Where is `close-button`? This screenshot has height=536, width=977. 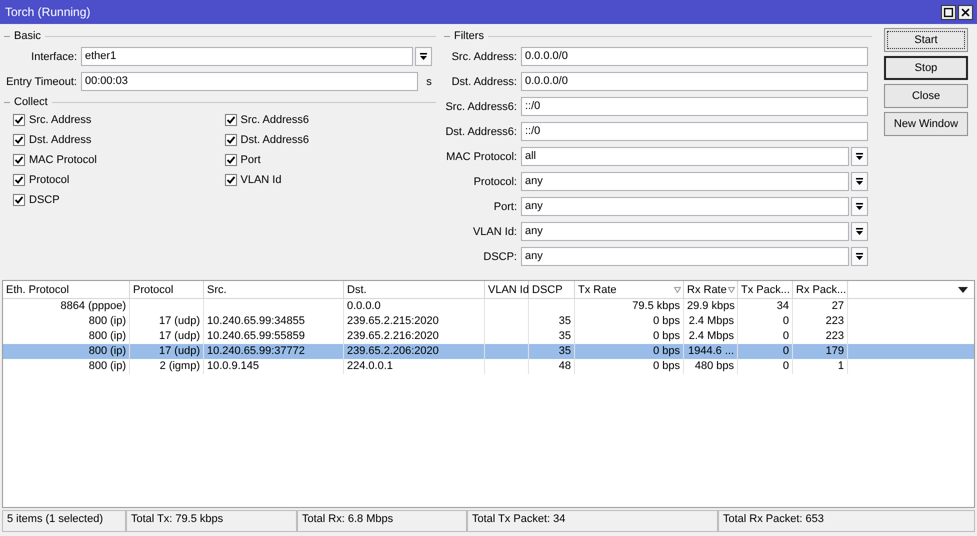
close-button is located at coordinates (965, 12).